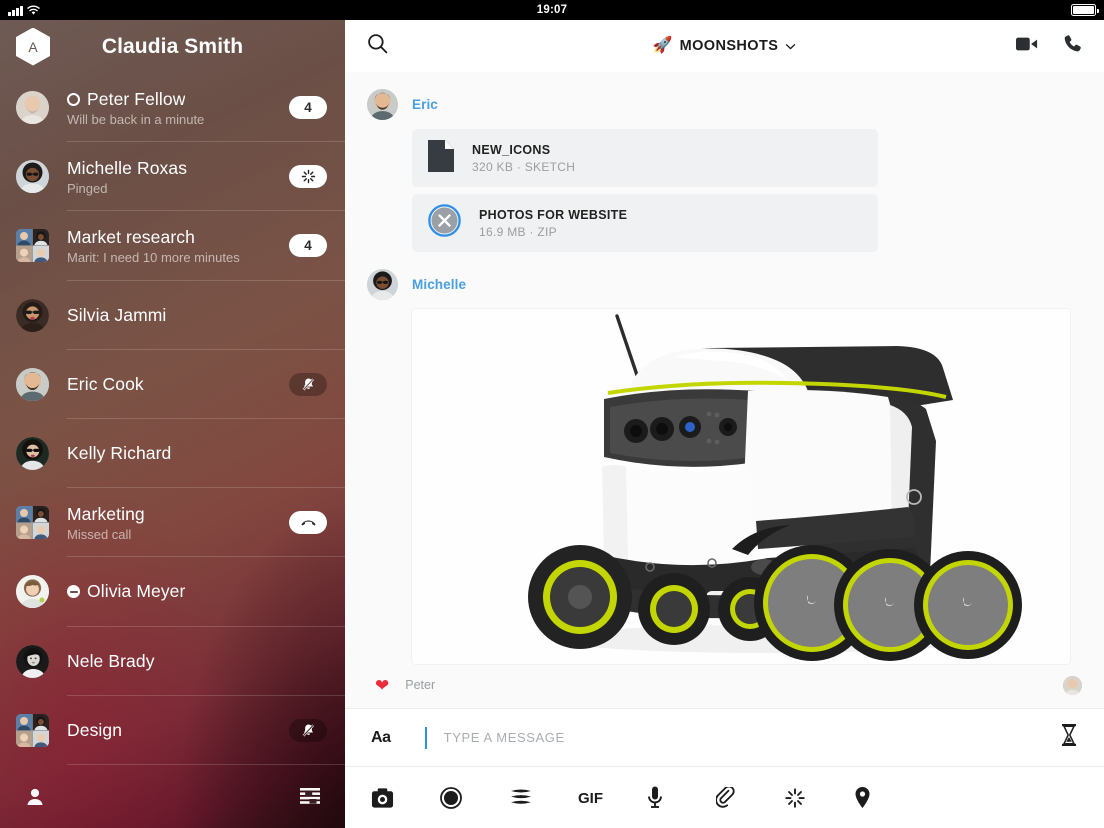 This screenshot has width=1104, height=828. I want to click on attachment-info: NEW_ICONS 320 KB · SKETCH, so click(523, 158).